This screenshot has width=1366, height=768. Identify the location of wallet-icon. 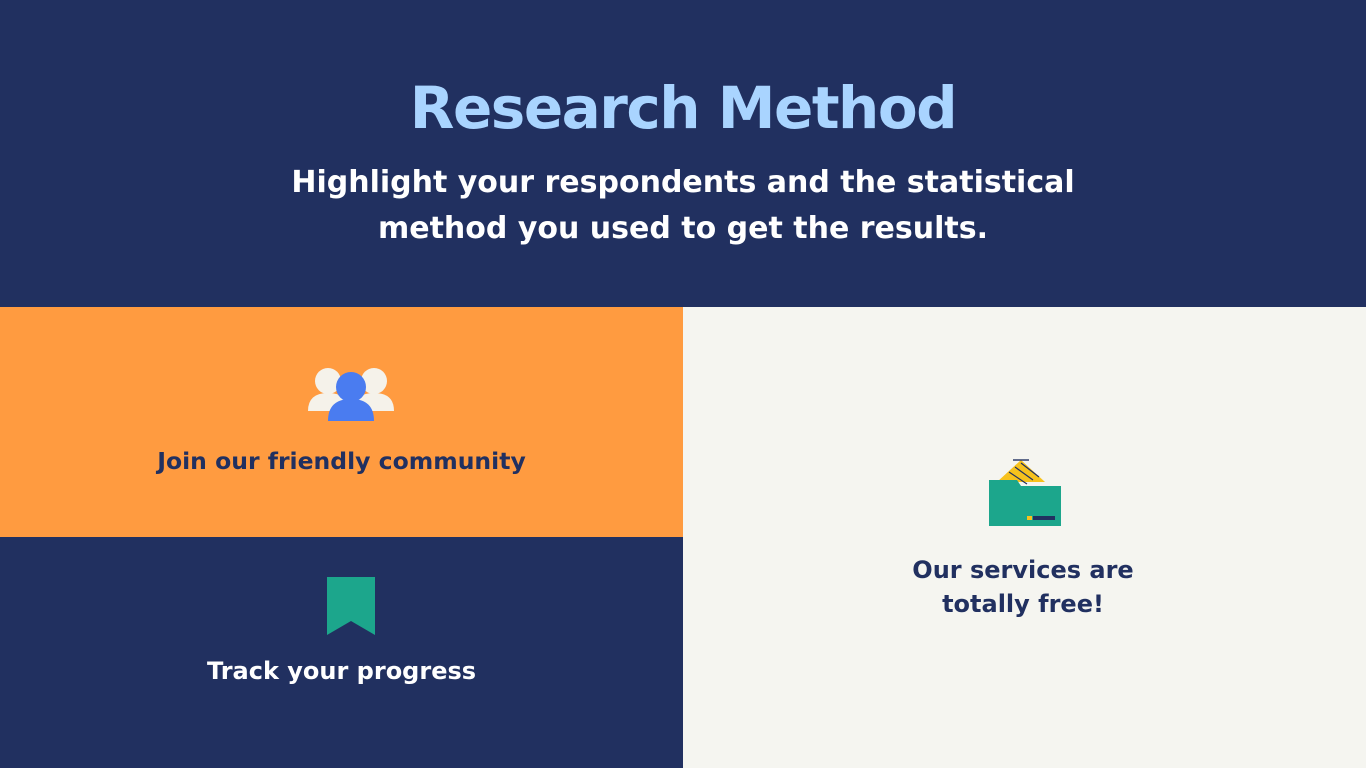
(1025, 492).